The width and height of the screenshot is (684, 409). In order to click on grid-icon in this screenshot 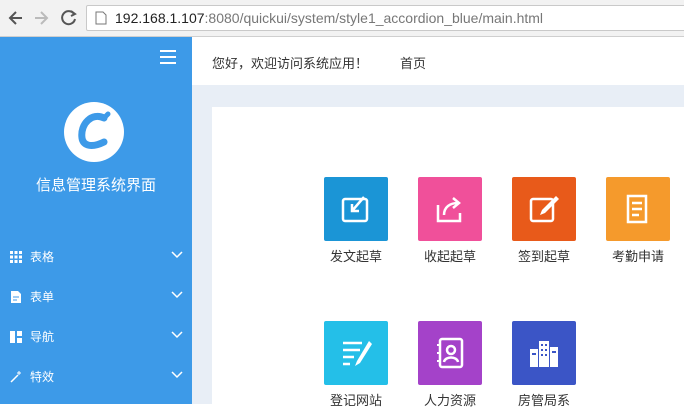, I will do `click(16, 257)`.